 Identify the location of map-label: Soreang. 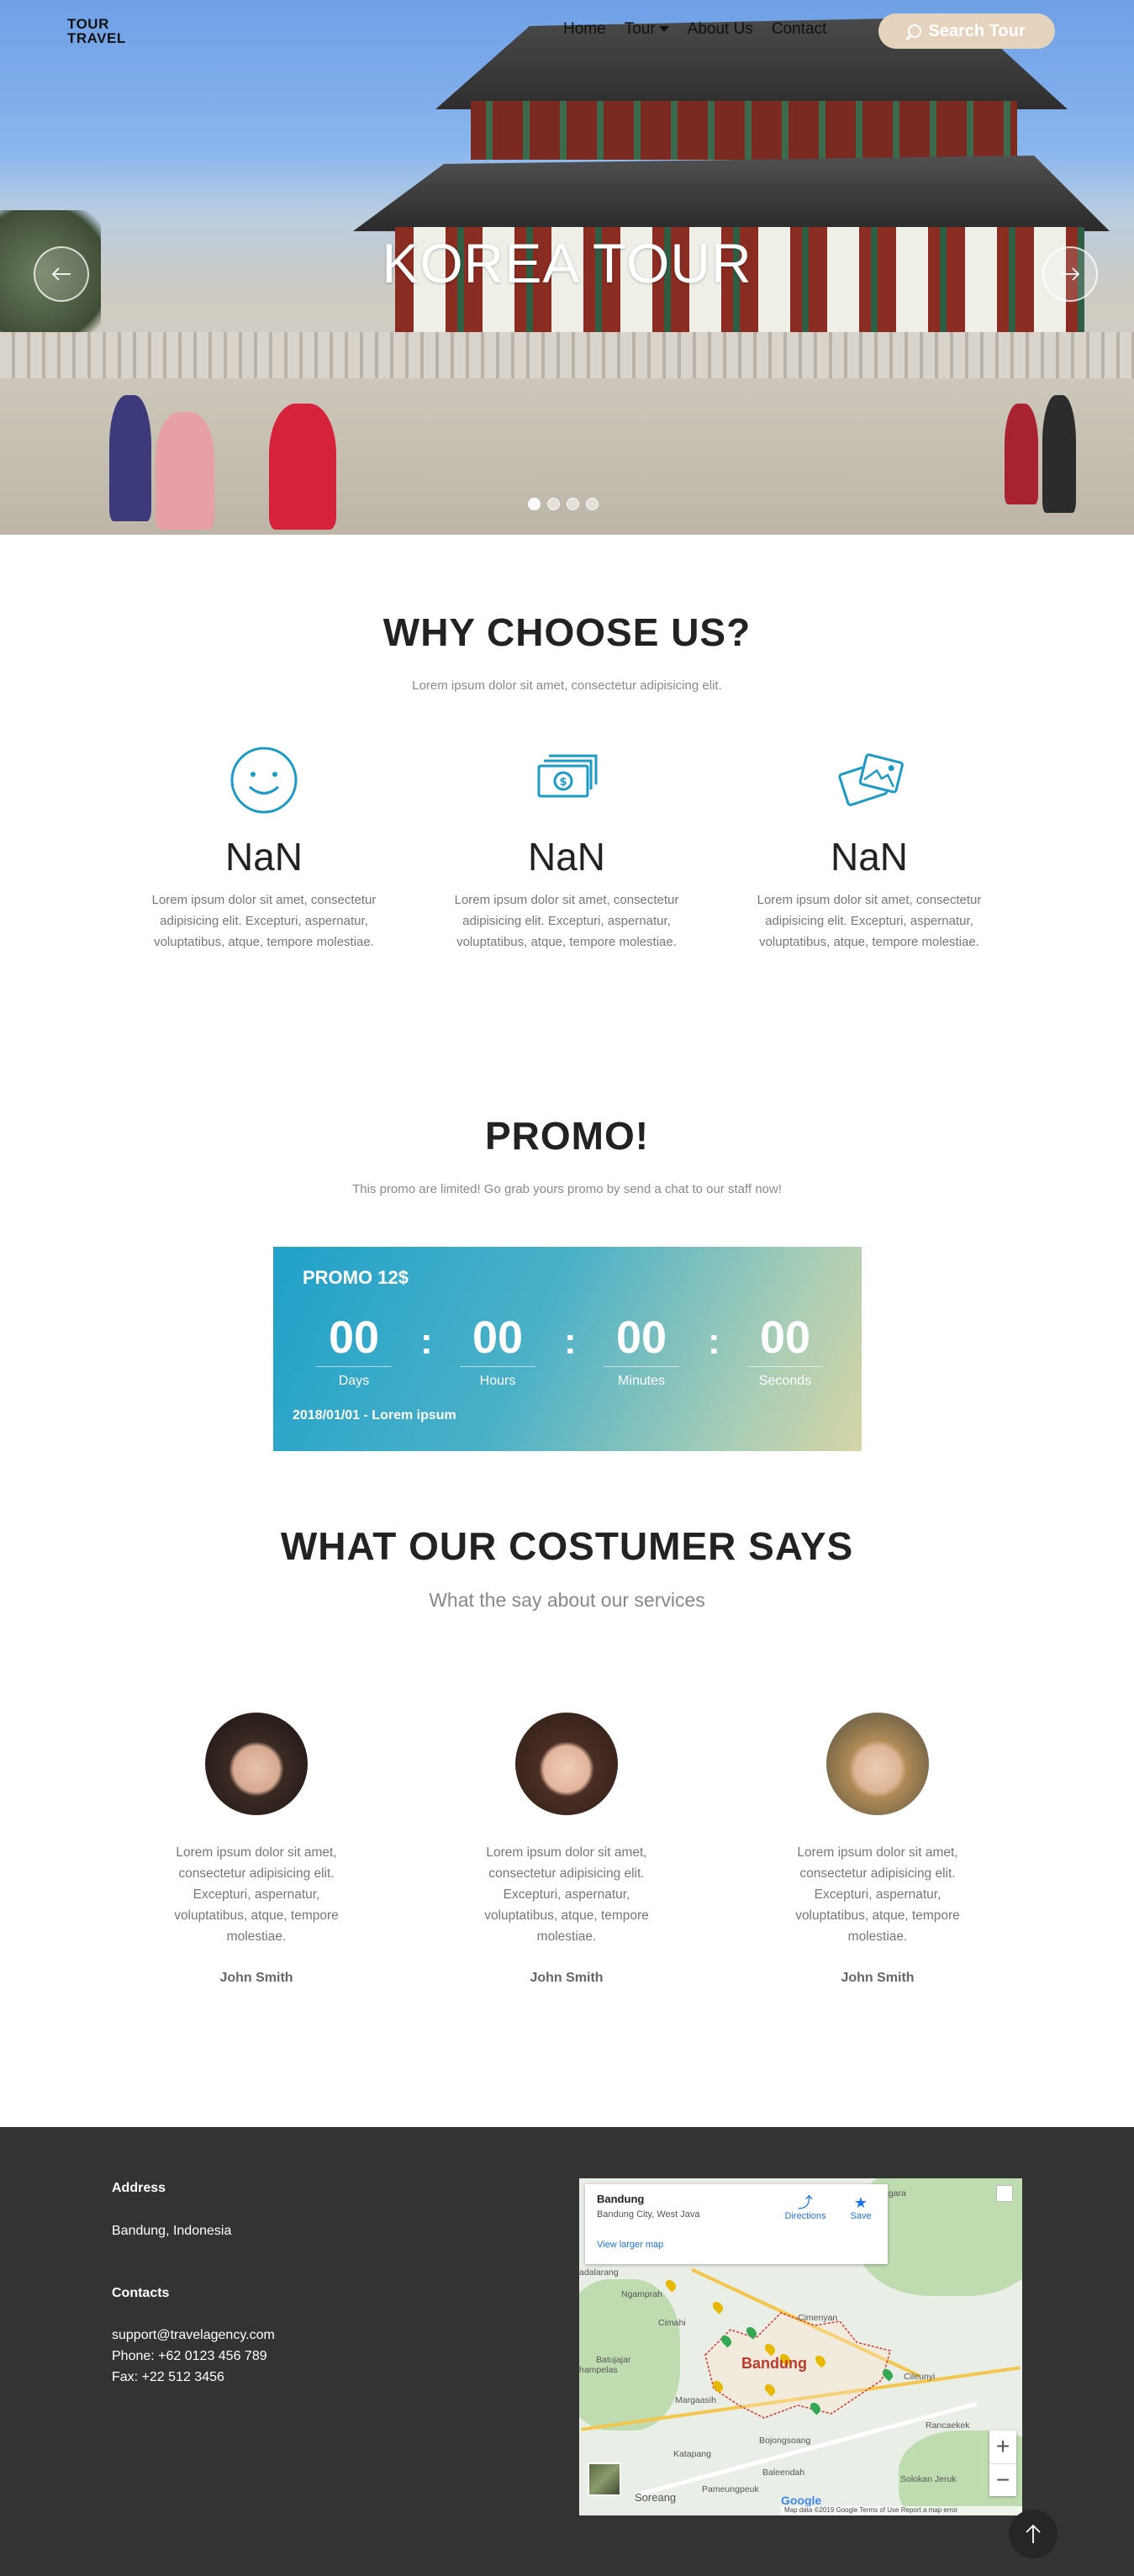
(656, 2497).